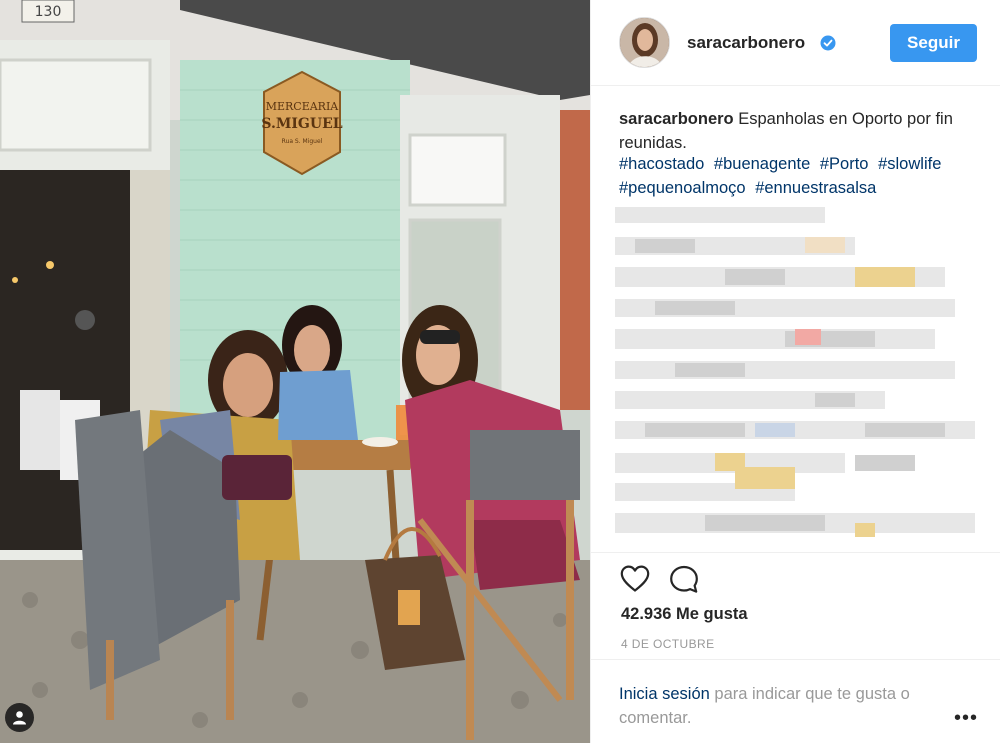 This screenshot has height=743, width=1000. Describe the element at coordinates (635, 581) in the screenshot. I see `heart-outline-icon` at that location.